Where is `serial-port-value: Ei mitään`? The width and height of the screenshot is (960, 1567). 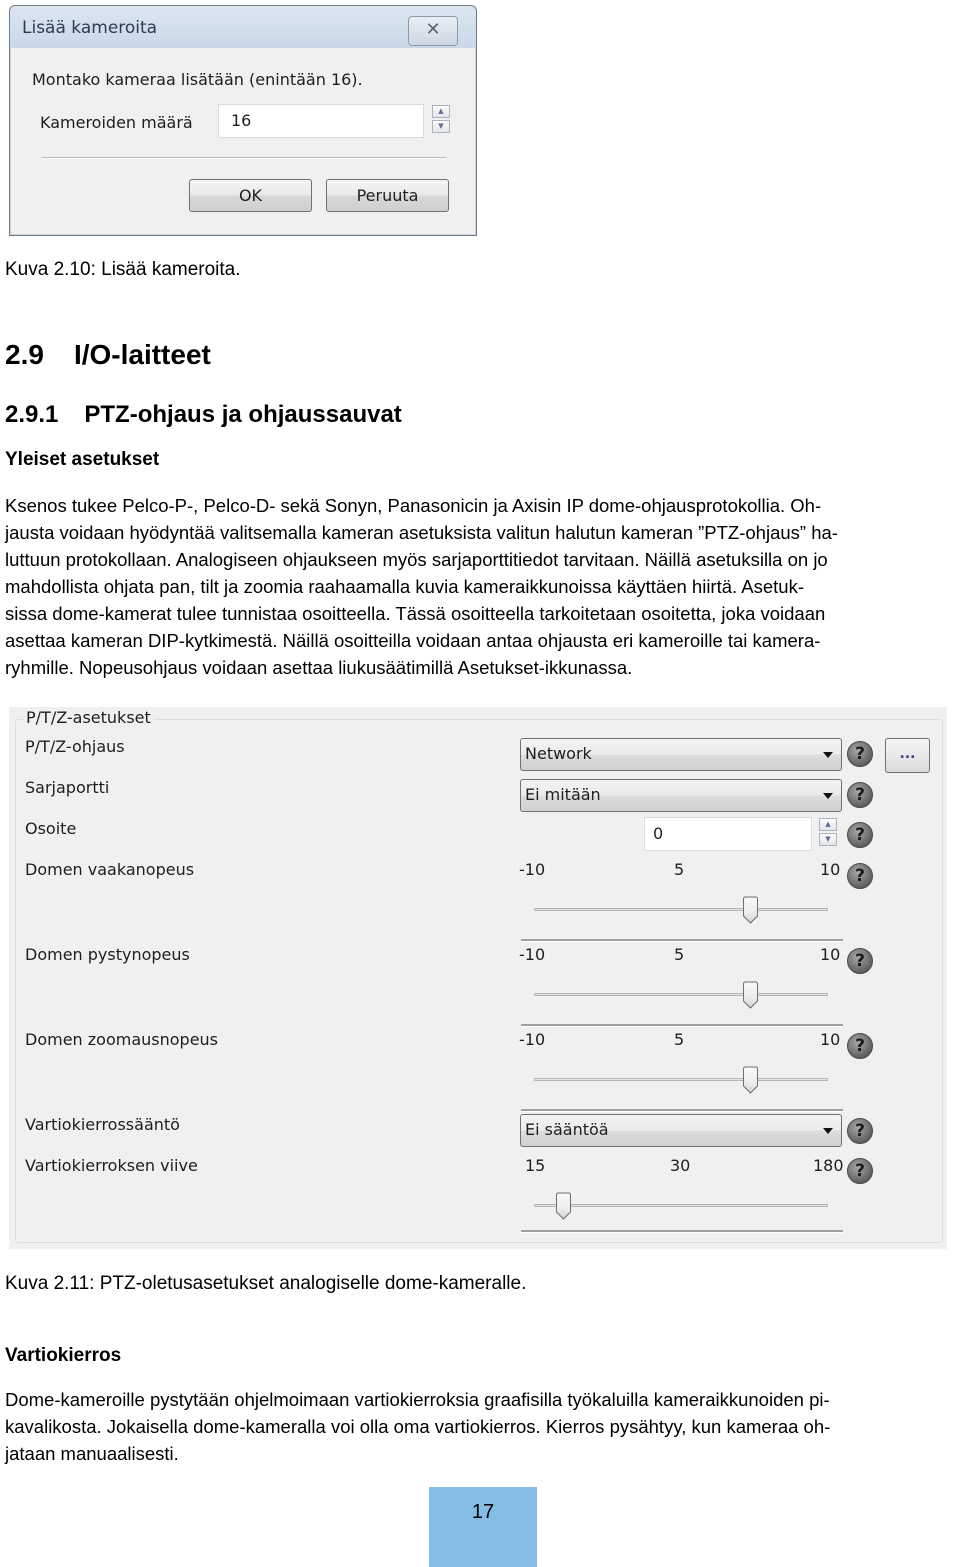
serial-port-value: Ei mitään is located at coordinates (563, 794).